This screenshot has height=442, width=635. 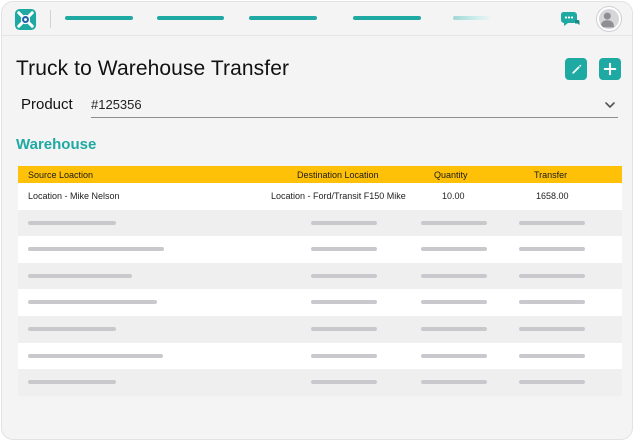 I want to click on add-button, so click(x=610, y=69).